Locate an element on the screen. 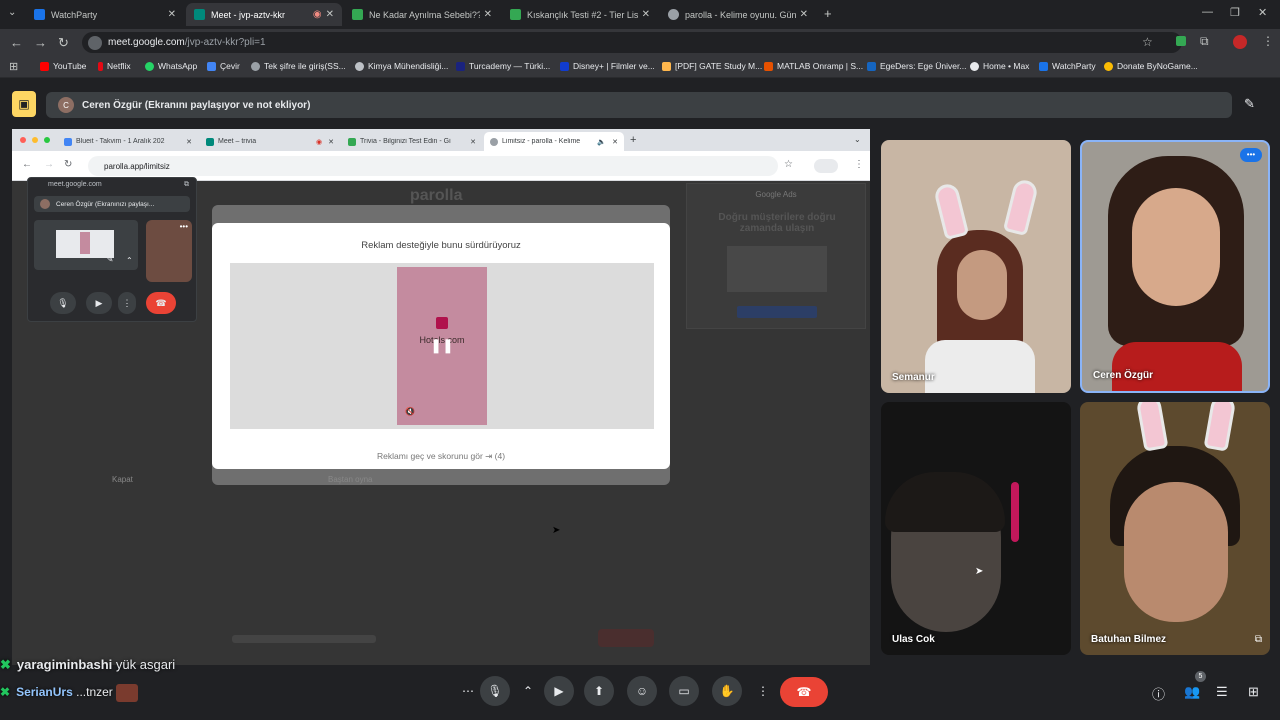 This screenshot has width=1280, height=720. bookmark-item: YouTube is located at coordinates (63, 66).